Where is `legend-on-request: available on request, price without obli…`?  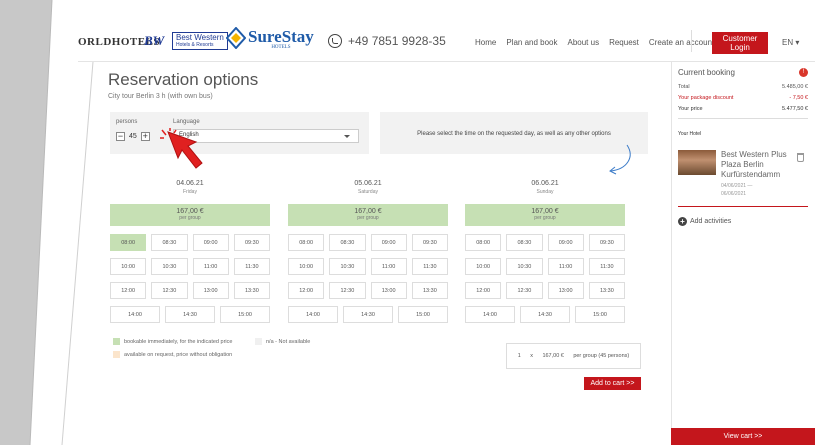 legend-on-request: available on request, price without obli… is located at coordinates (172, 354).